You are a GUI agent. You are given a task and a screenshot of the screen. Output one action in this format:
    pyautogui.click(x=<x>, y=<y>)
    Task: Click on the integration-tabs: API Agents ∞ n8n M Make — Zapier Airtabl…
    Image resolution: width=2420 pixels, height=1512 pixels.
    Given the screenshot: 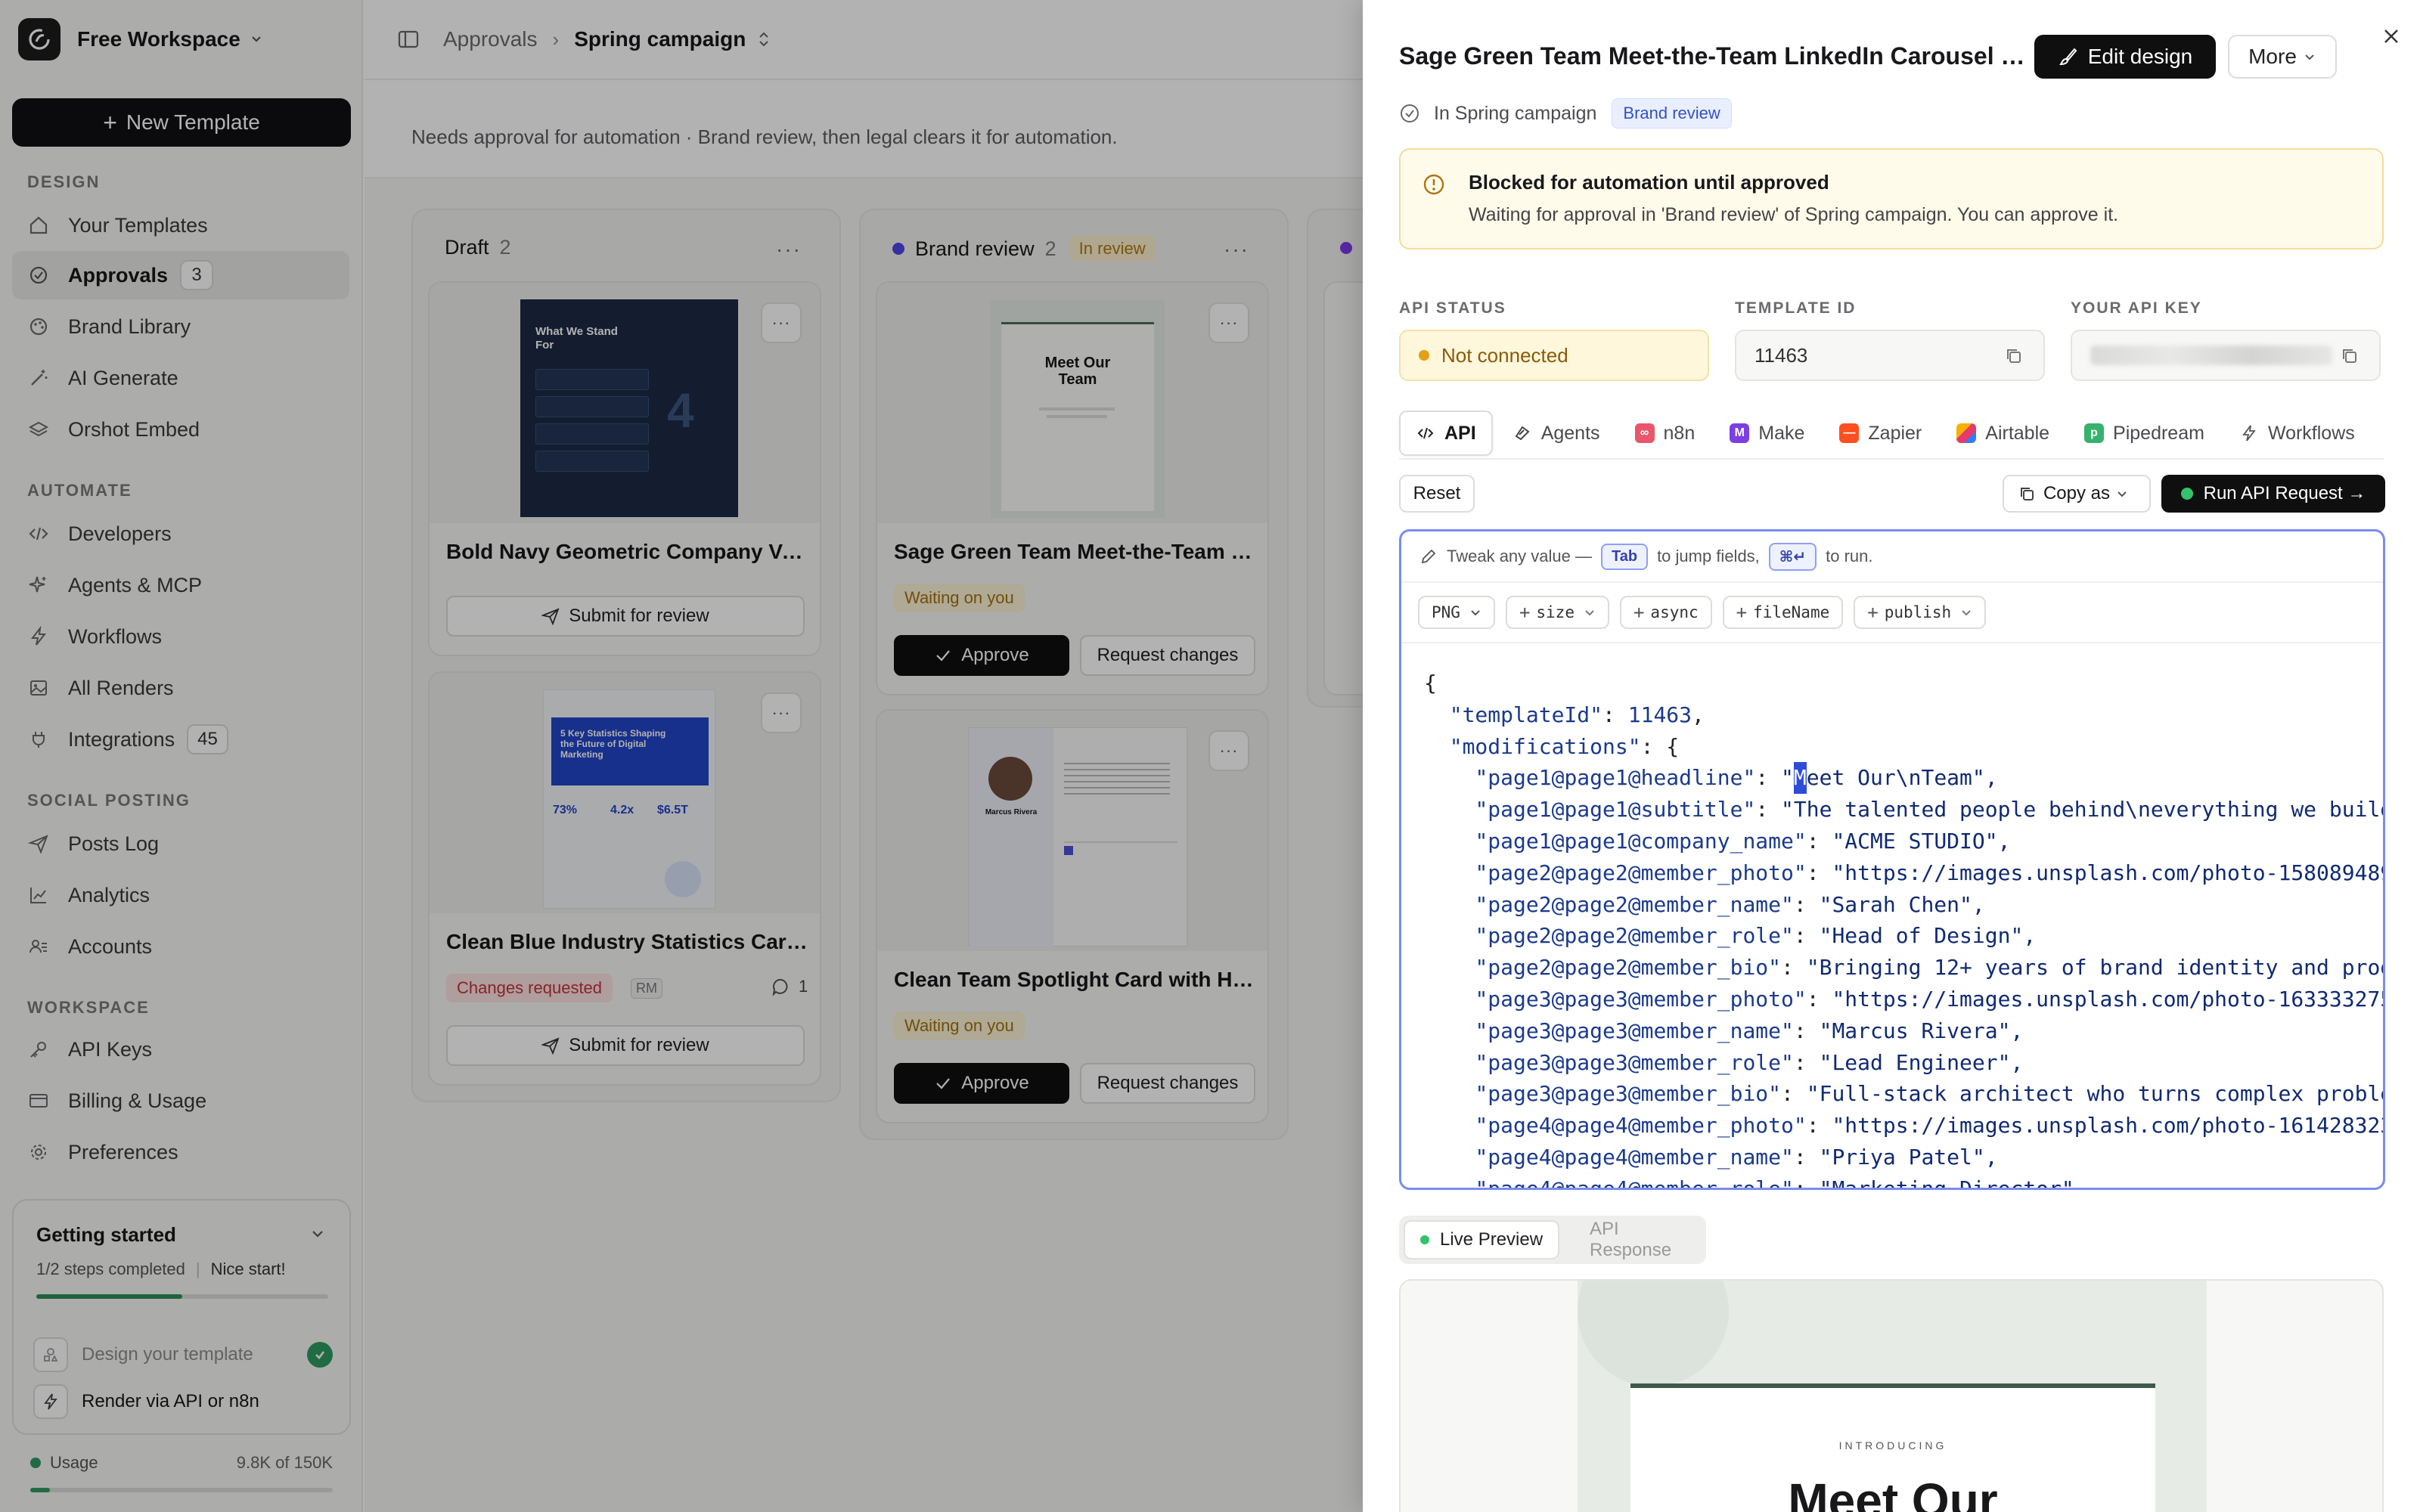 What is the action you would take?
    pyautogui.click(x=1892, y=434)
    